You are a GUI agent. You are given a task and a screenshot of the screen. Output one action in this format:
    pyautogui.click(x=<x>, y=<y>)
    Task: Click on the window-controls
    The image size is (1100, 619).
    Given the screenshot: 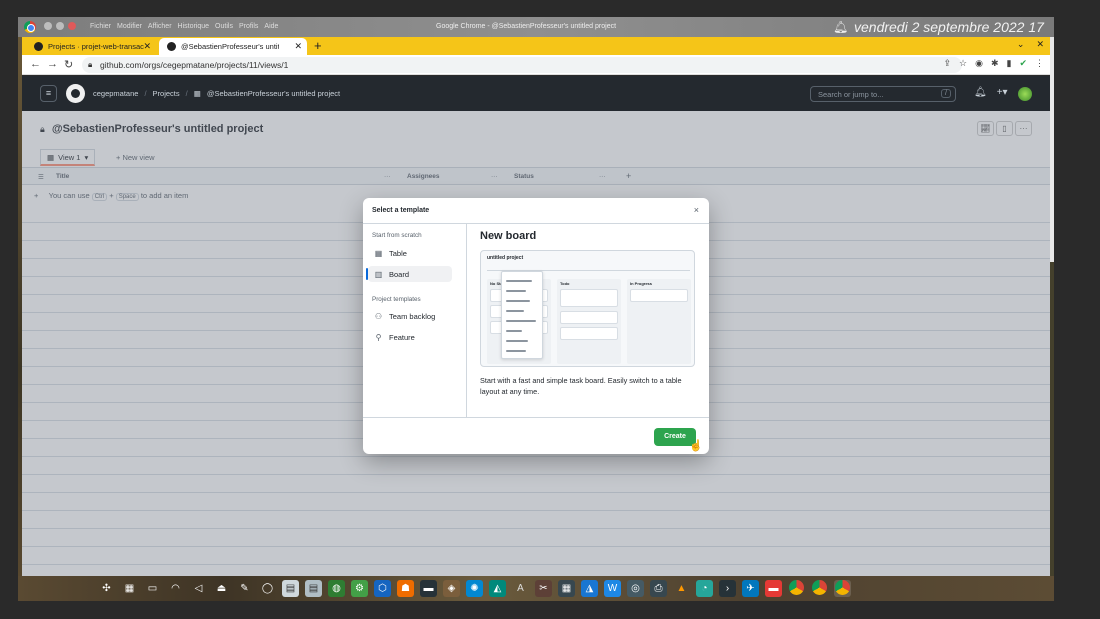 What is the action you would take?
    pyautogui.click(x=60, y=26)
    